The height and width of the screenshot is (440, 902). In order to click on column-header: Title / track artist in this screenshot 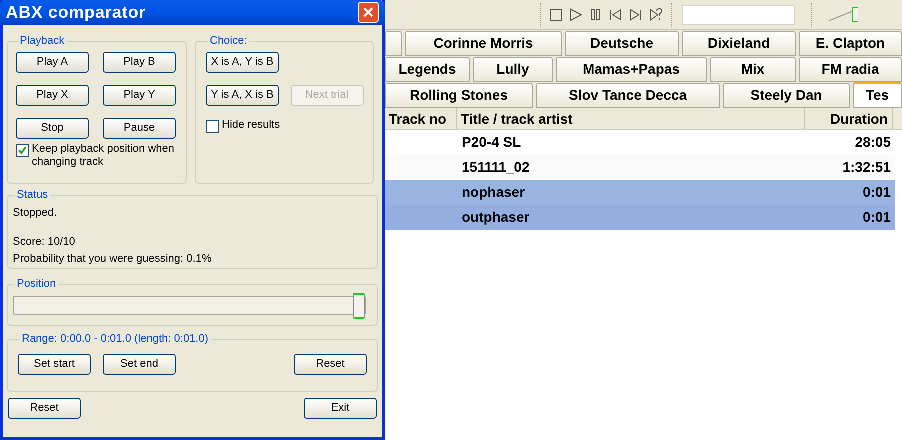, I will do `click(631, 118)`.